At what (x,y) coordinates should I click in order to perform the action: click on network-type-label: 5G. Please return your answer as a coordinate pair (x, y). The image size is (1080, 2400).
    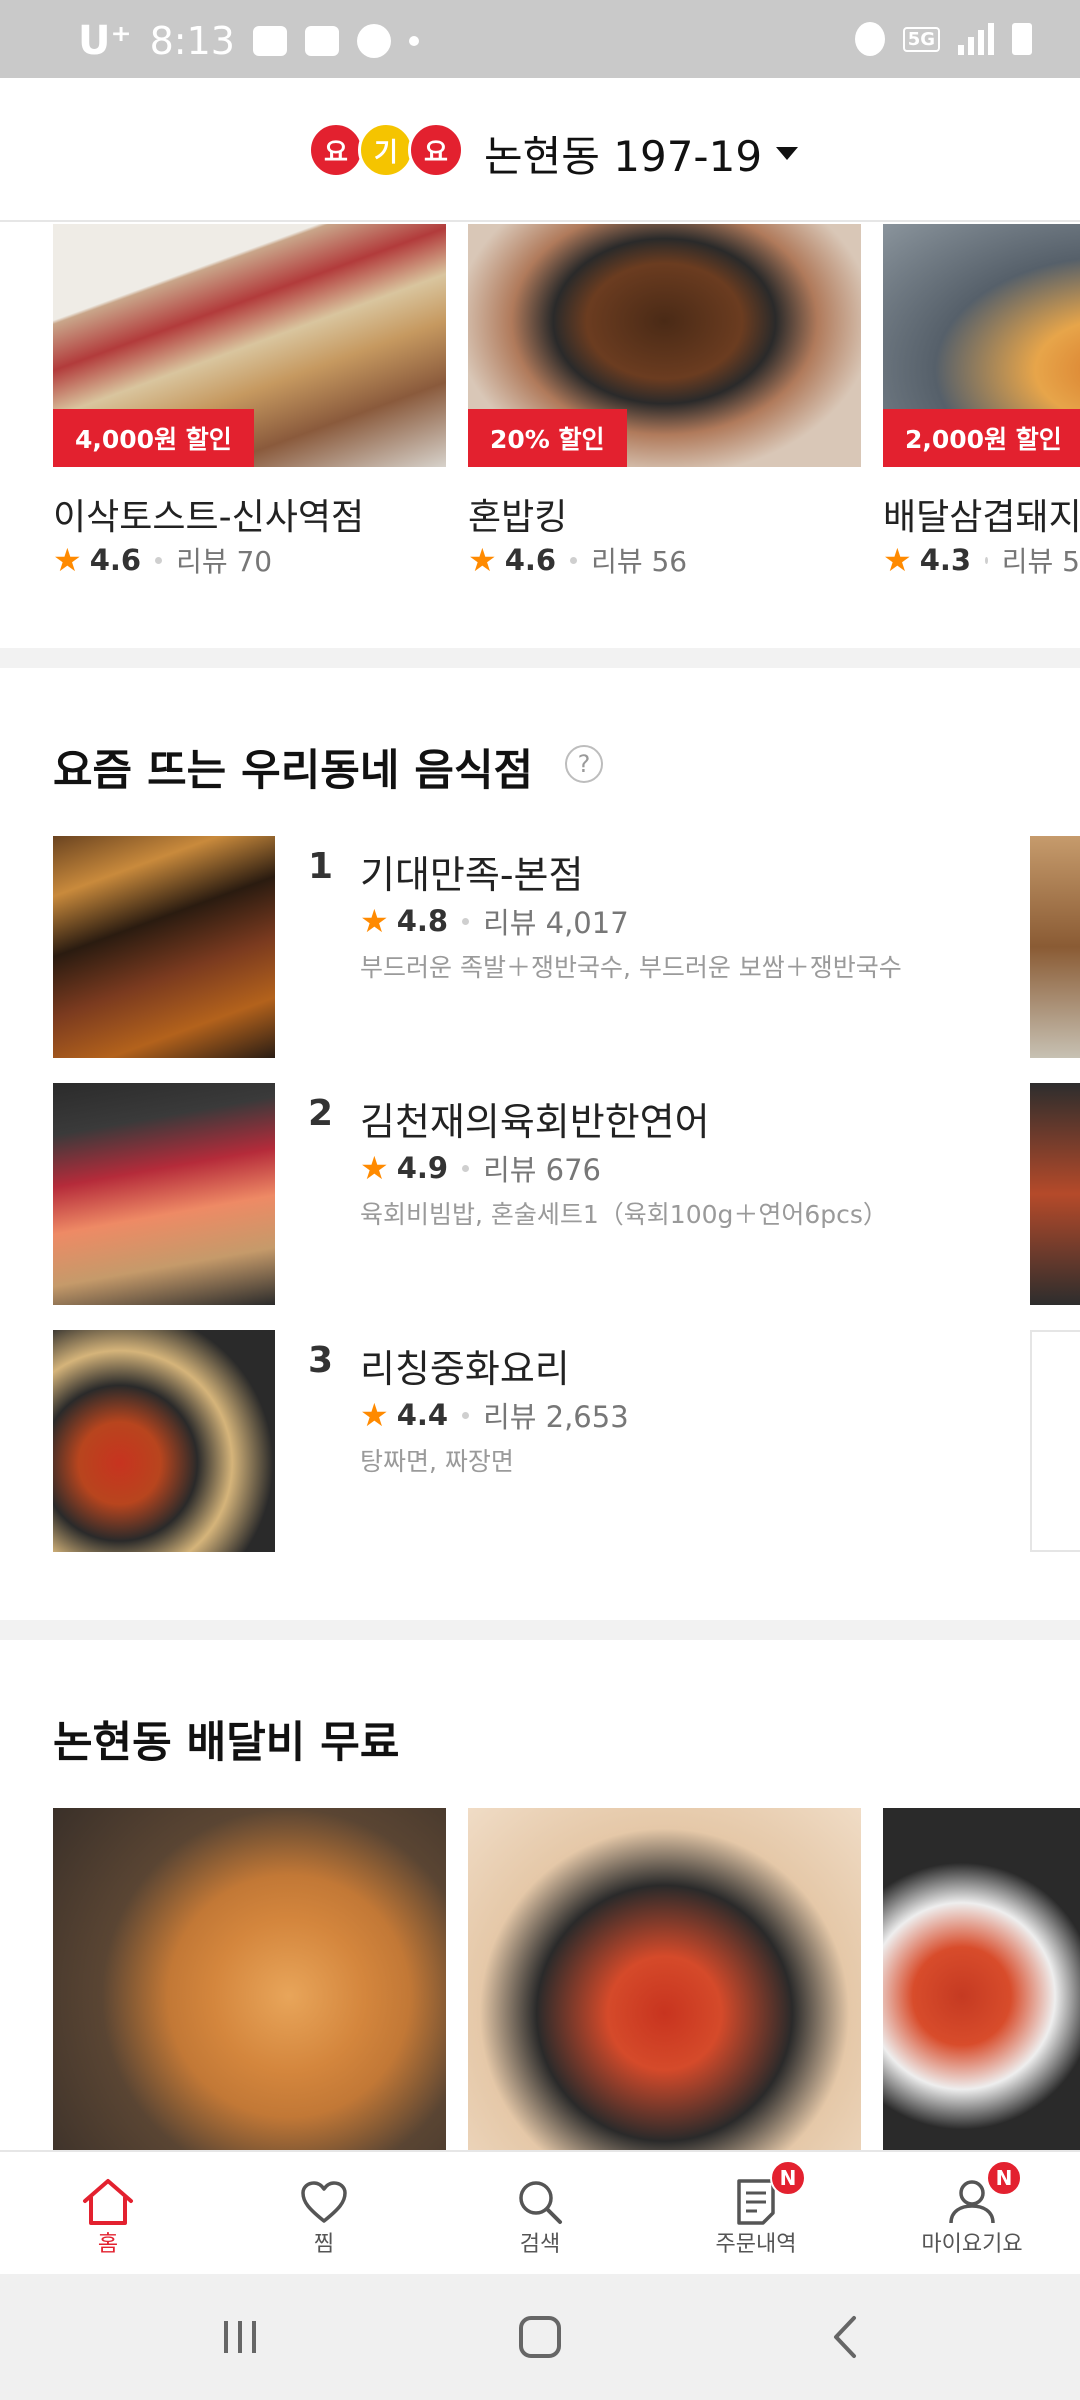
    Looking at the image, I should click on (921, 39).